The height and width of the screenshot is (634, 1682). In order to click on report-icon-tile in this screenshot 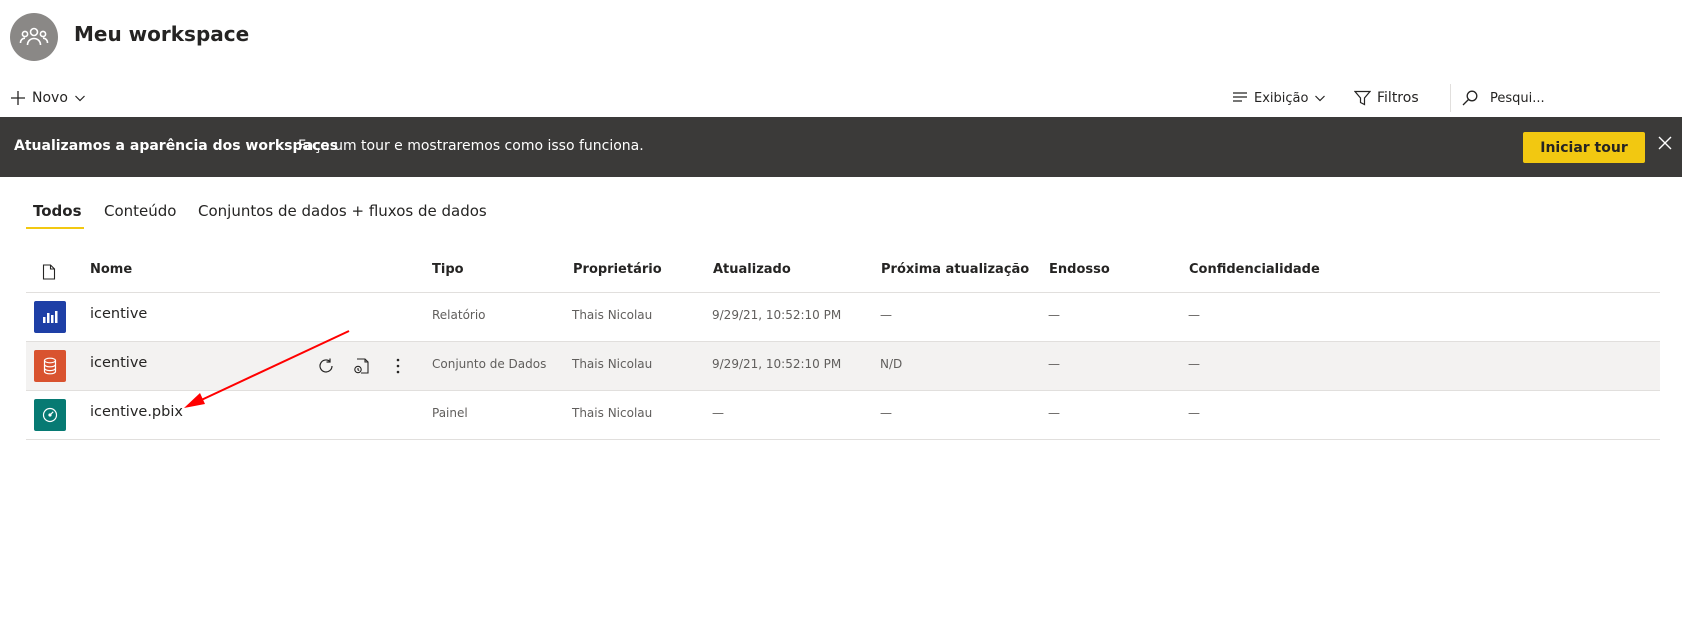, I will do `click(50, 317)`.